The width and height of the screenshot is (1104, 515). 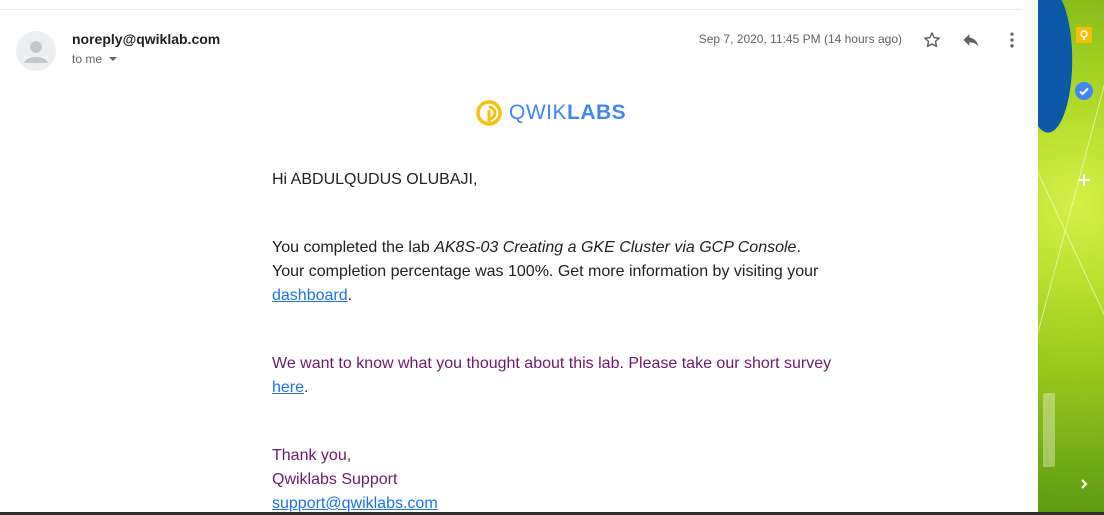 I want to click on qwiklabs-mark-icon, so click(x=489, y=113).